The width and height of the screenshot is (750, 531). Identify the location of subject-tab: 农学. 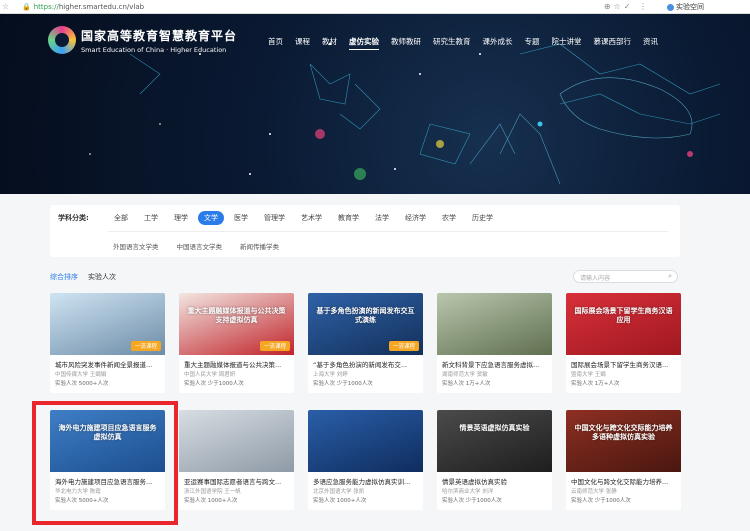
(449, 218).